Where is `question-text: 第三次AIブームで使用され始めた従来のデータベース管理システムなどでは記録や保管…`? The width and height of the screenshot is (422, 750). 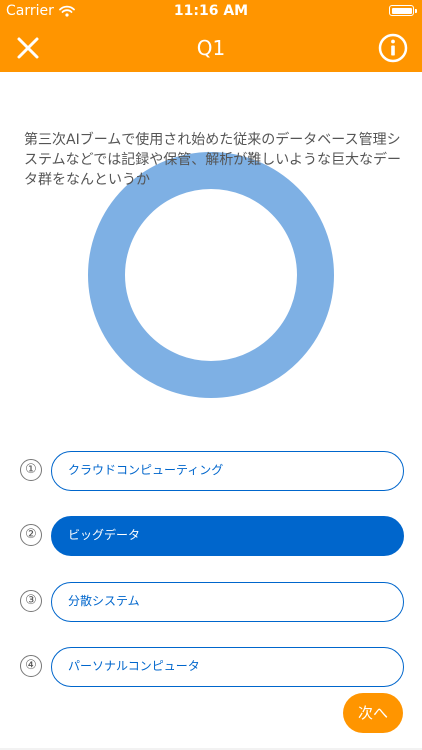
question-text: 第三次AIブームで使用され始めた従来のデータベース管理システムなどでは記録や保管… is located at coordinates (213, 160).